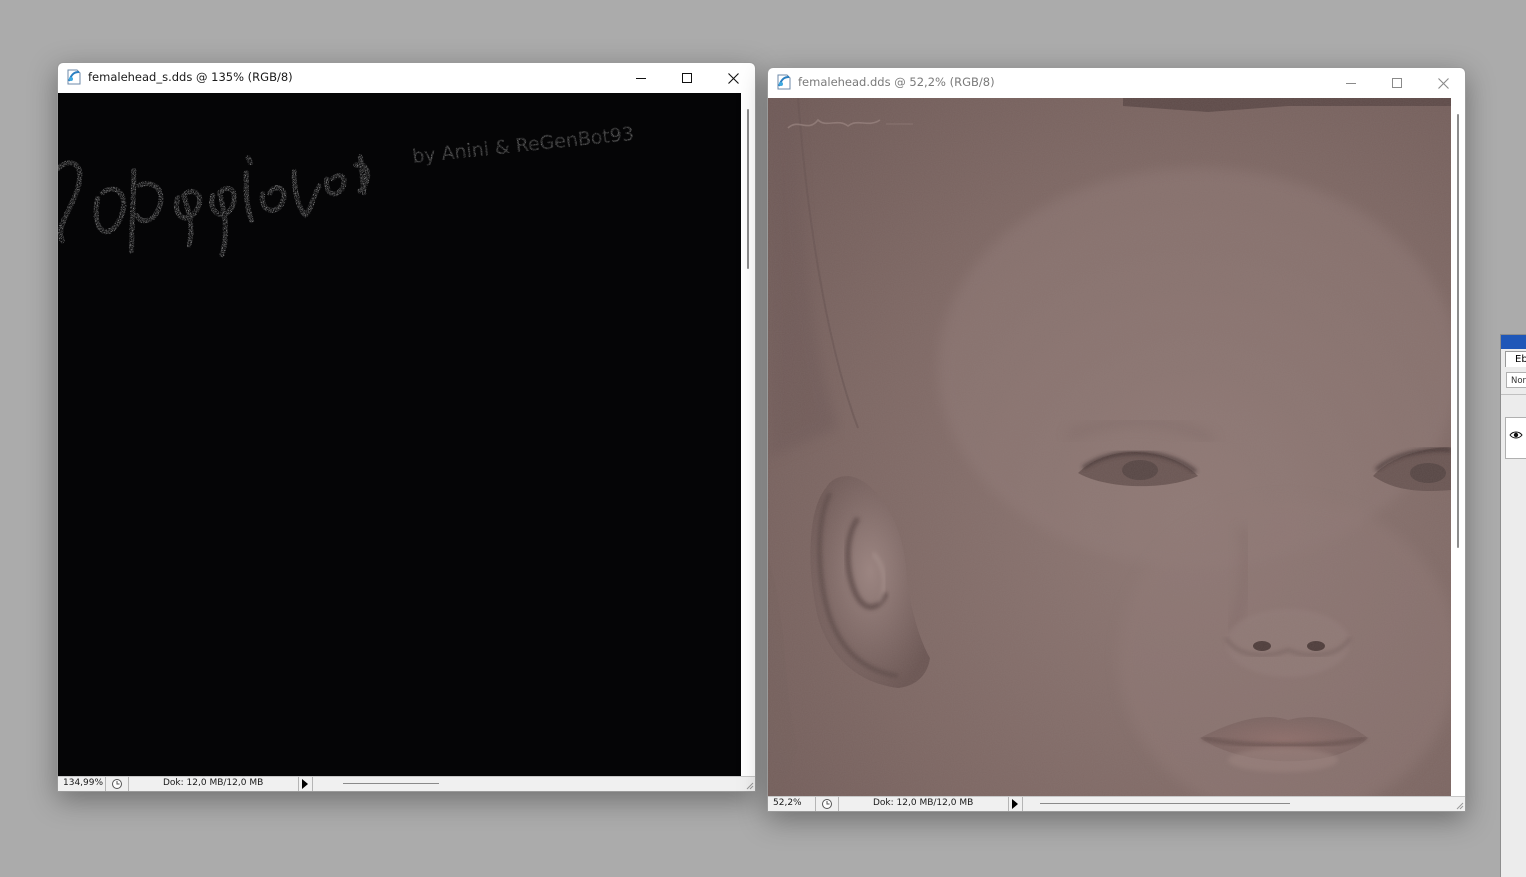 This screenshot has width=1526, height=877. What do you see at coordinates (406, 78) in the screenshot?
I see `title-bar: femalehead_s.dds @ 135% (RGB/8)` at bounding box center [406, 78].